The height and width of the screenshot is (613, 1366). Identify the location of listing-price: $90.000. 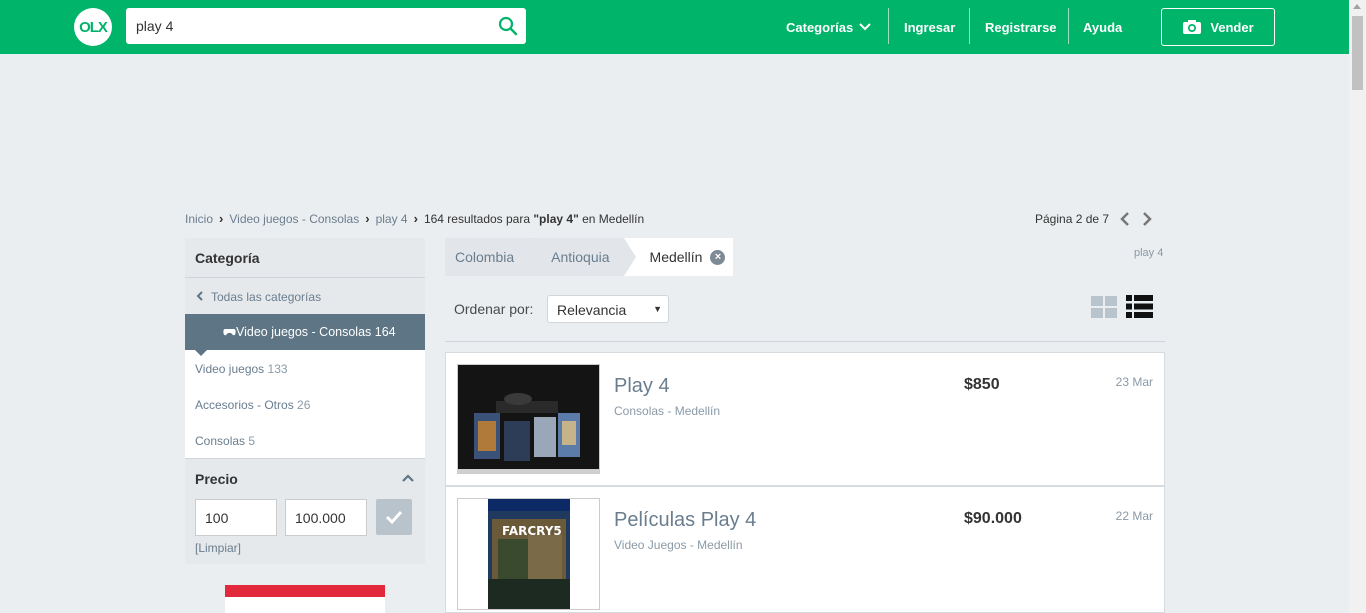
(993, 518).